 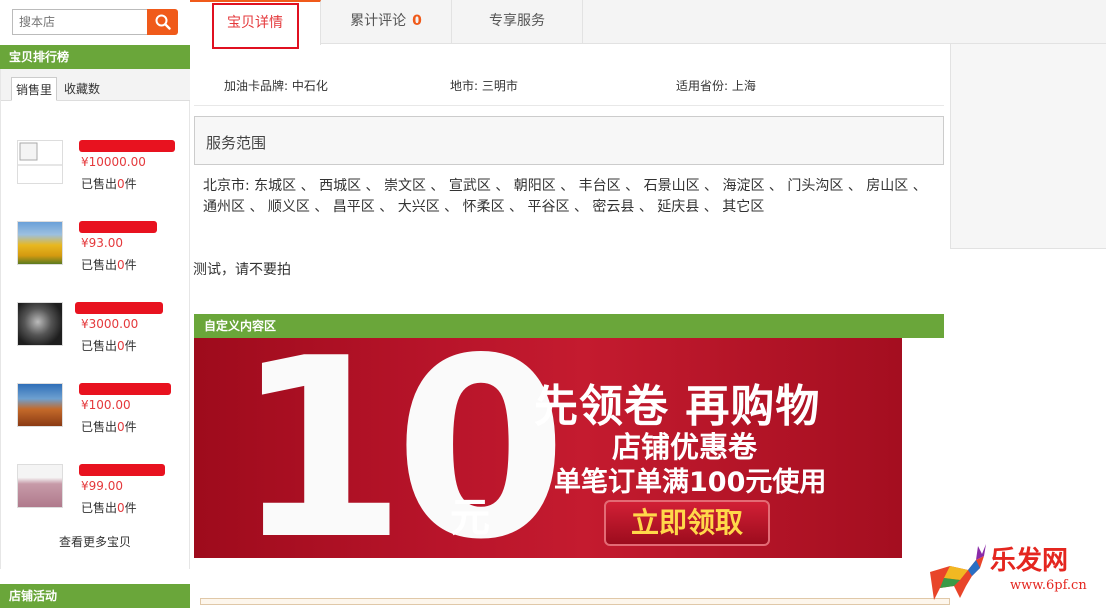 What do you see at coordinates (106, 405) in the screenshot?
I see `product-price: ¥100.00` at bounding box center [106, 405].